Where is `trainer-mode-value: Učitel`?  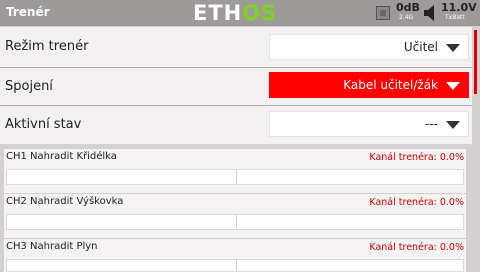 trainer-mode-value: Učitel is located at coordinates (420, 47).